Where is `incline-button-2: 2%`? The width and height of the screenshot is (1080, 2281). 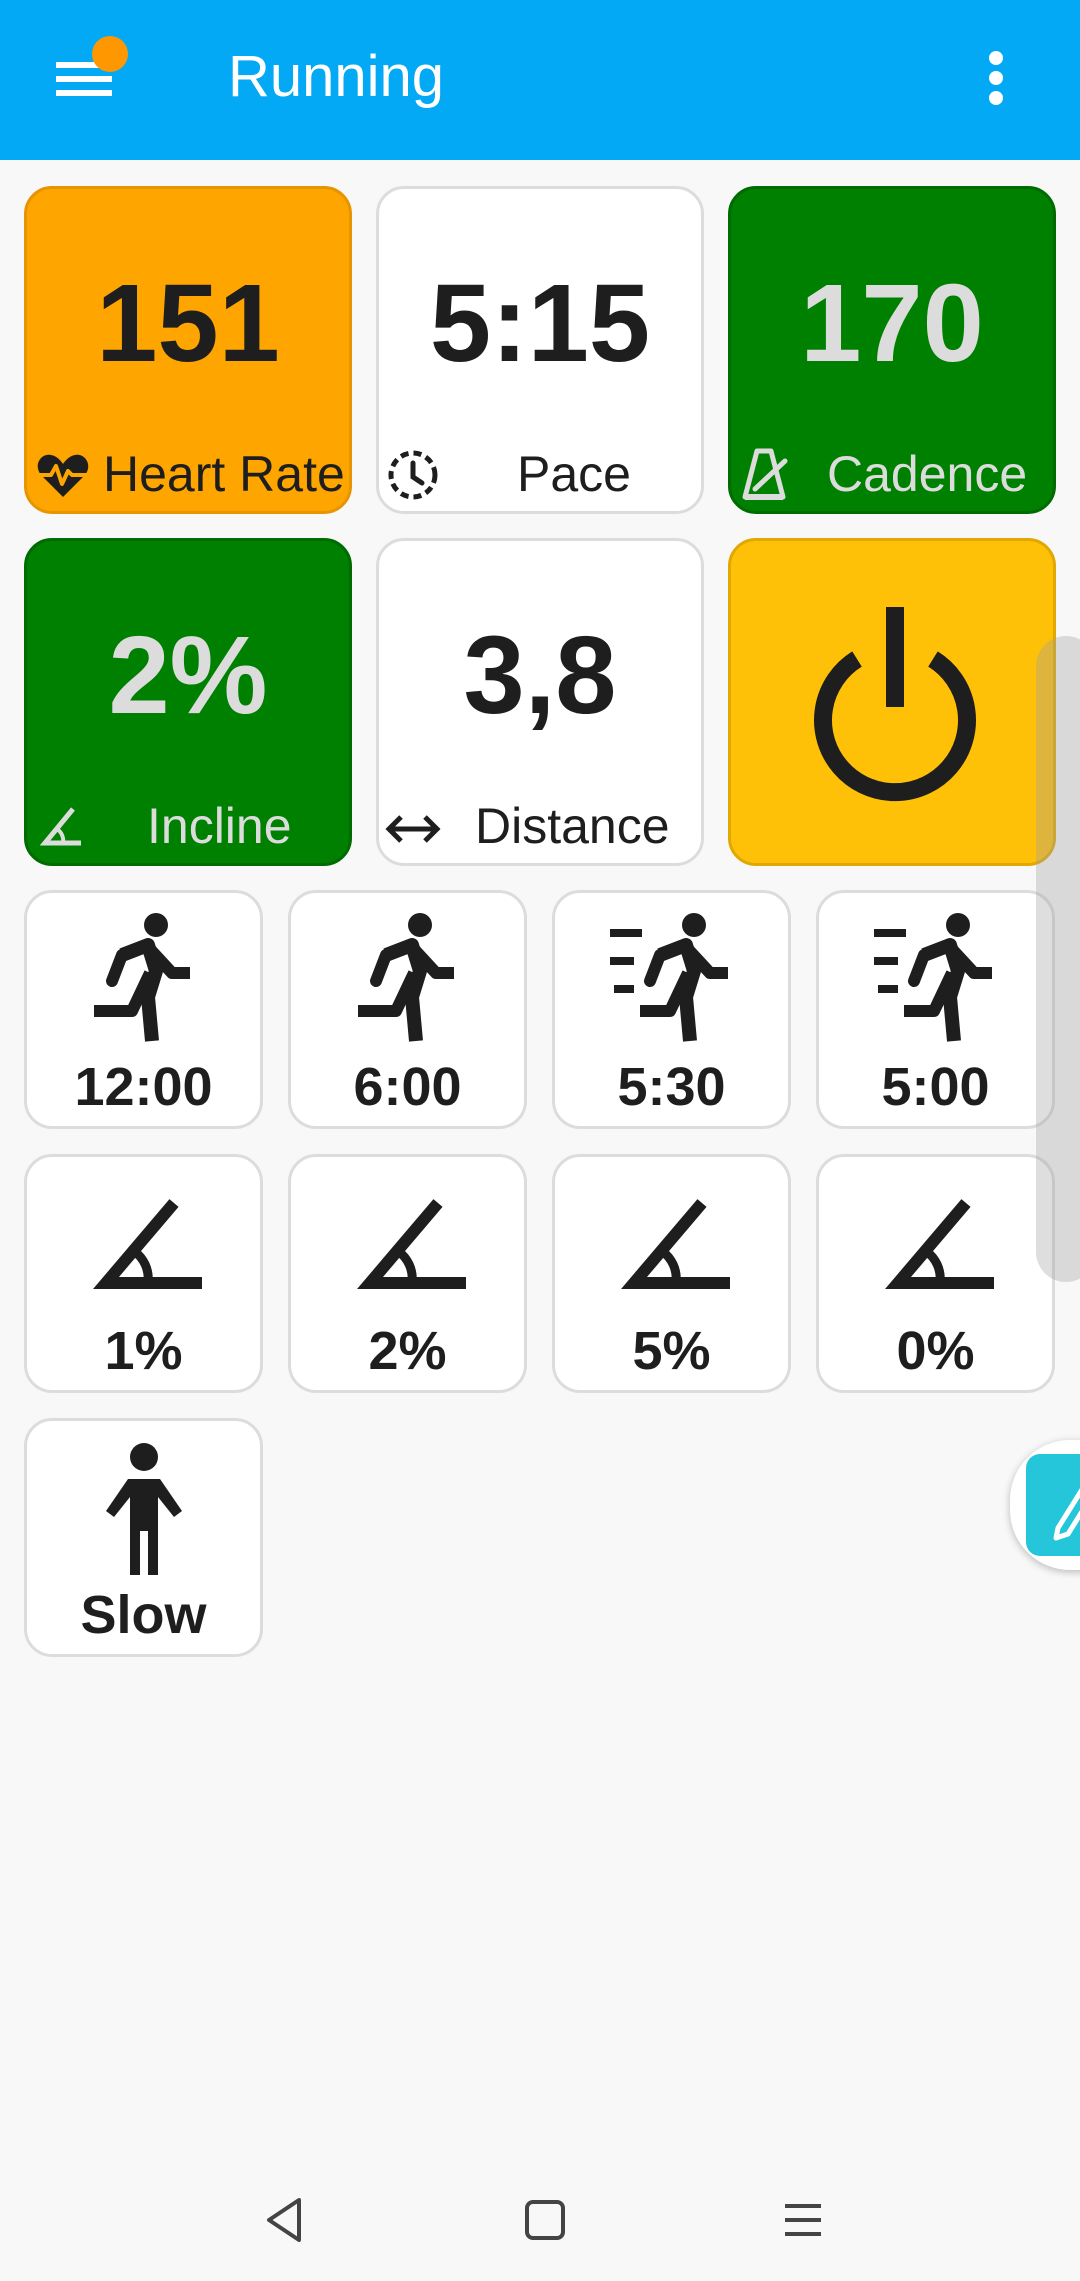
incline-button-2: 2% is located at coordinates (407, 1273).